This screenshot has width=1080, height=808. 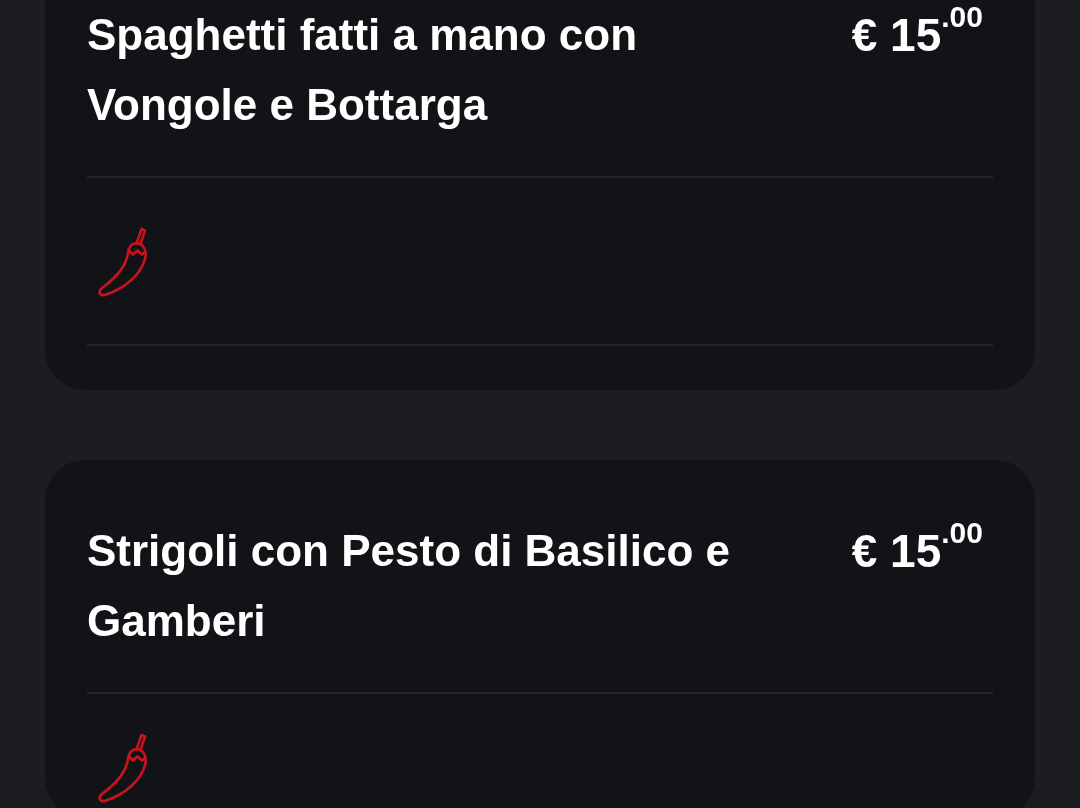 What do you see at coordinates (409, 586) in the screenshot?
I see `dish-name: Strigoli con Pesto di Basilico e Gamberi` at bounding box center [409, 586].